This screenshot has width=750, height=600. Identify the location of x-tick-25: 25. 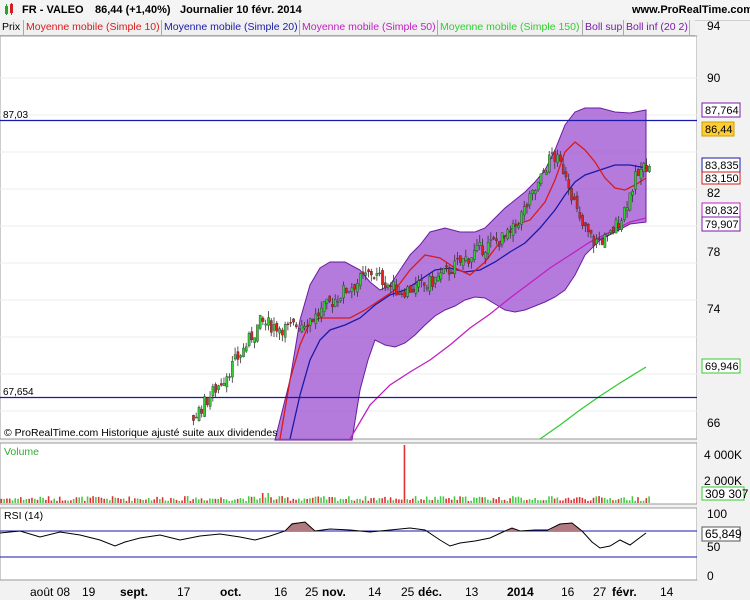
(312, 592).